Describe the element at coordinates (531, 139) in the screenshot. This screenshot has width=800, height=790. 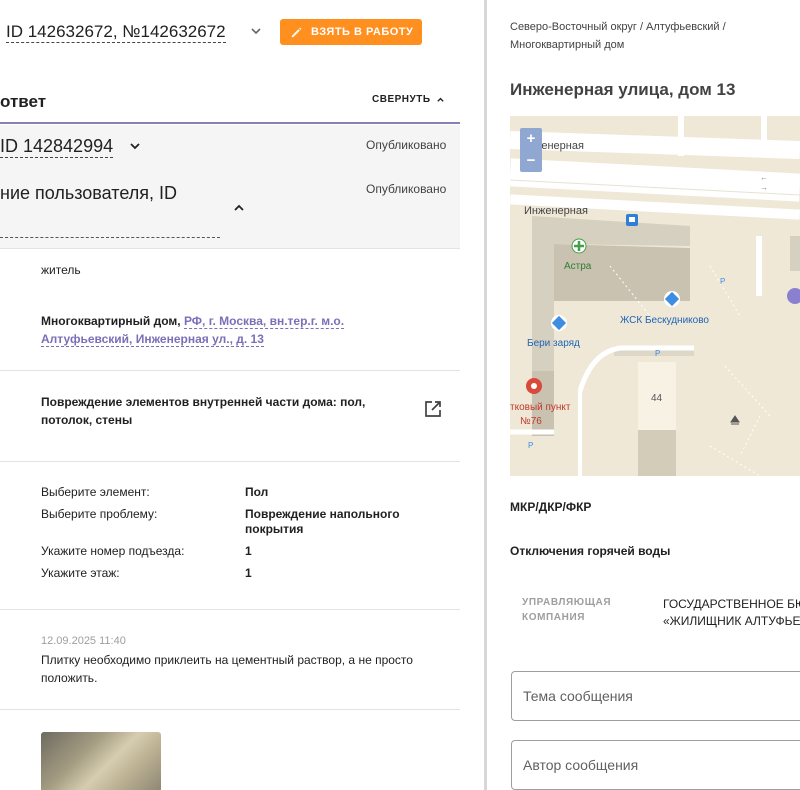
I see `zoom-in-button: +` at that location.